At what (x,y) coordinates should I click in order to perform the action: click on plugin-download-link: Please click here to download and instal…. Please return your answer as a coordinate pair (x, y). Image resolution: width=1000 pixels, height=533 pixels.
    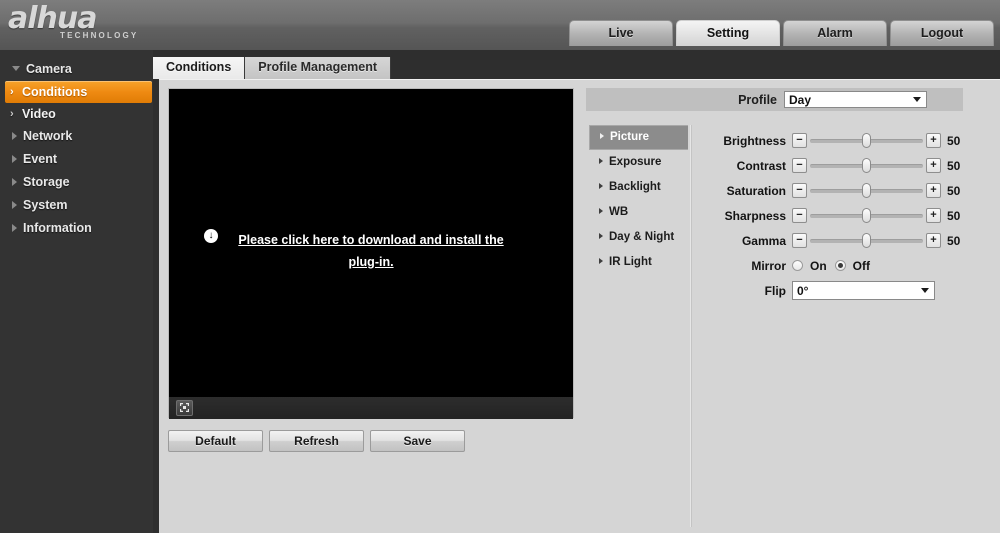
    Looking at the image, I should click on (370, 240).